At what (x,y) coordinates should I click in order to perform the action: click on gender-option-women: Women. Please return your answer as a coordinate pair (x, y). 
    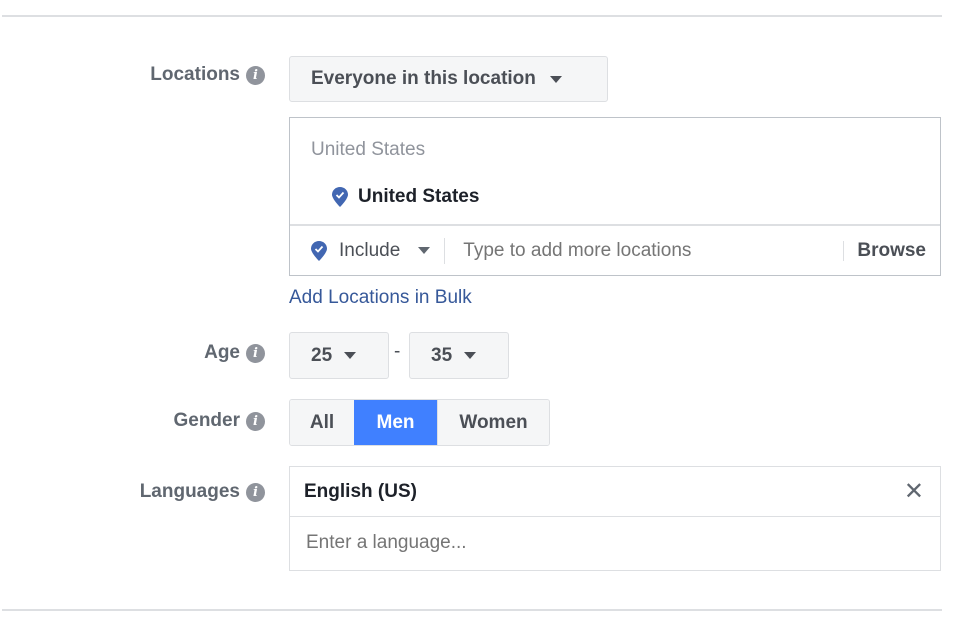
    Looking at the image, I should click on (493, 422).